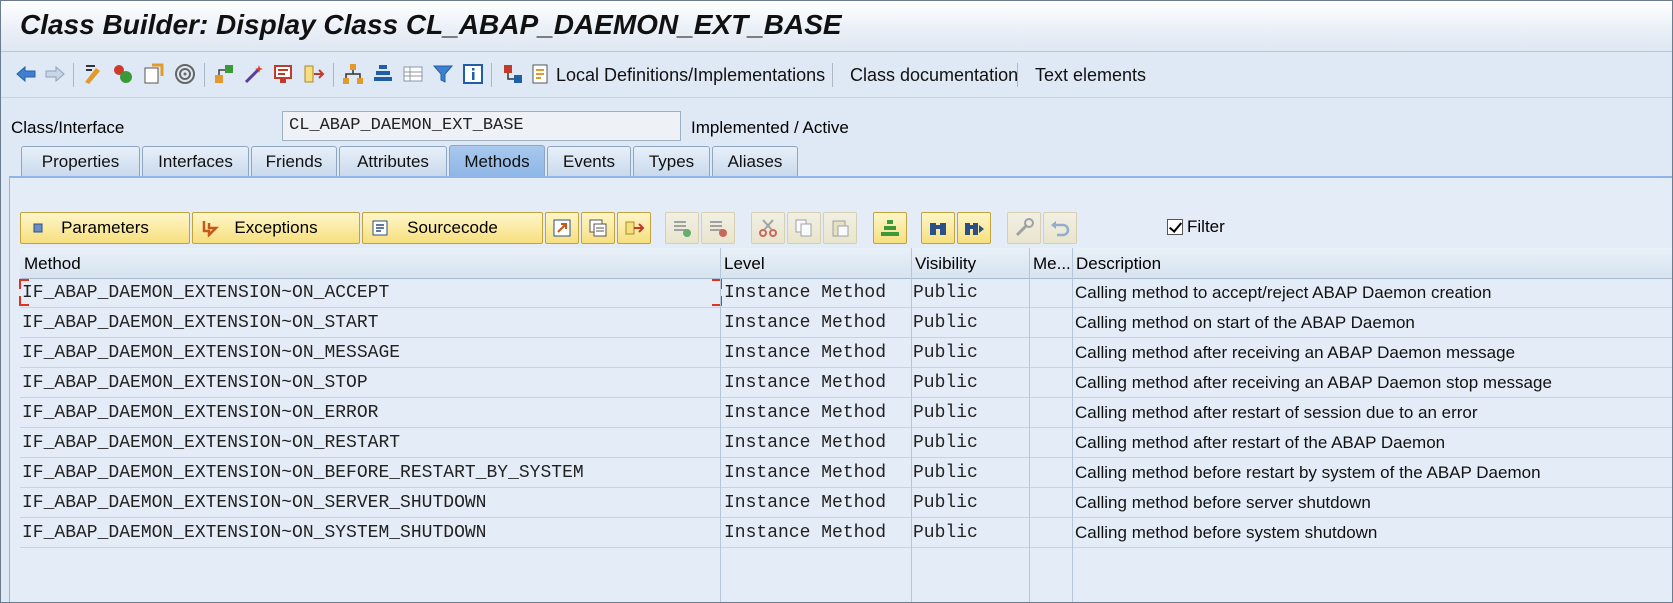 The width and height of the screenshot is (1673, 603). Describe the element at coordinates (473, 74) in the screenshot. I see `info-icon` at that location.